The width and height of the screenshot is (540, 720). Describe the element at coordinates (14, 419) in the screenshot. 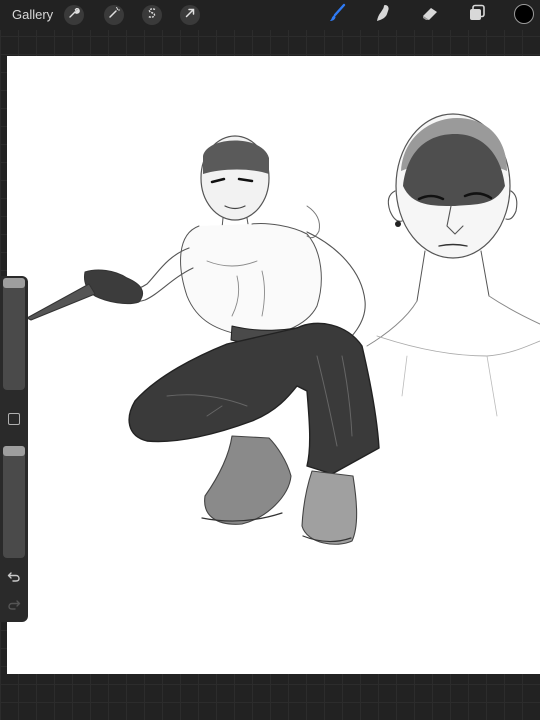

I see `square-modify-icon` at that location.